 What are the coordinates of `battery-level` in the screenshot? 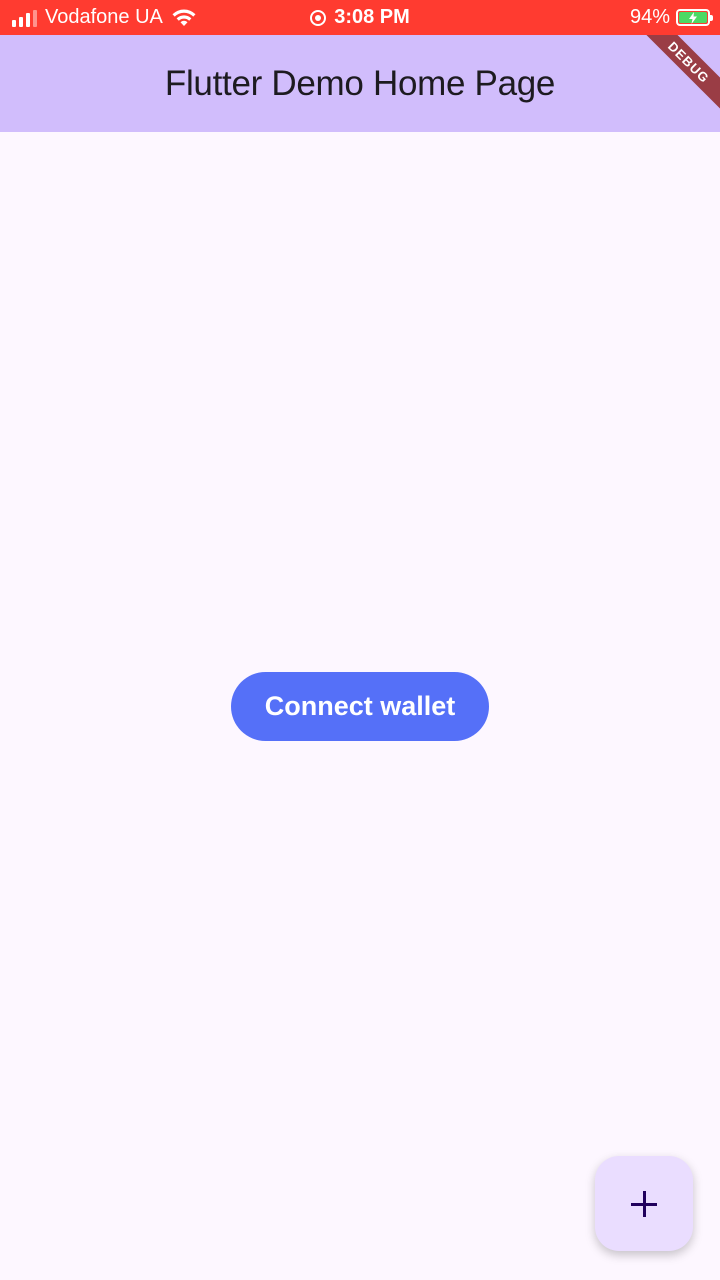 It's located at (693, 17).